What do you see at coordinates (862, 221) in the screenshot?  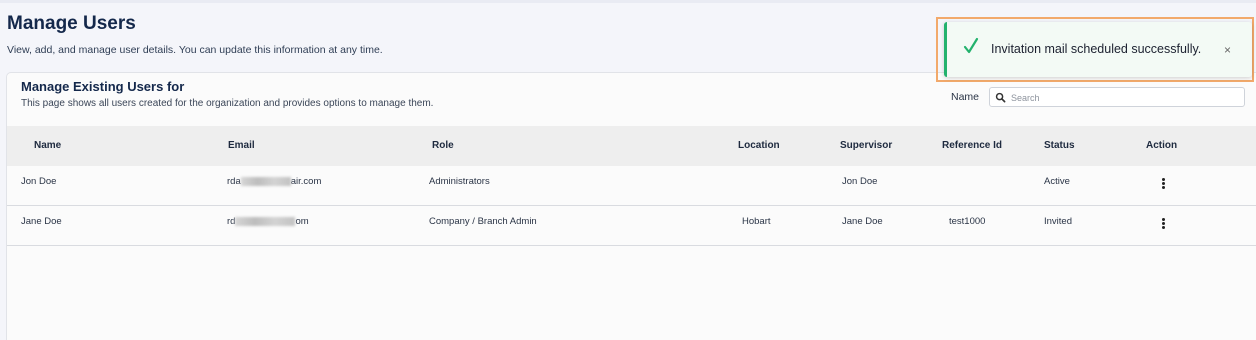 I see `user-supervisor: Jane Doe` at bounding box center [862, 221].